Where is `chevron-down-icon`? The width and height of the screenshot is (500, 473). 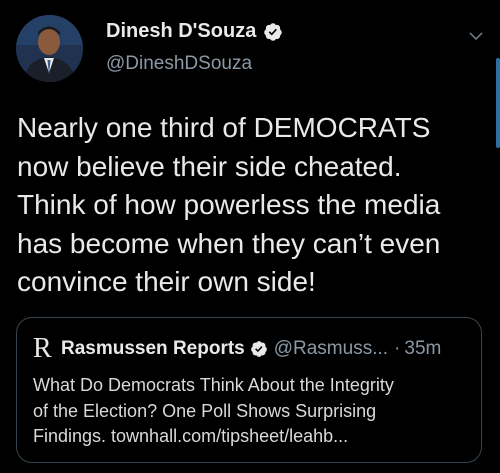
chevron-down-icon is located at coordinates (476, 36).